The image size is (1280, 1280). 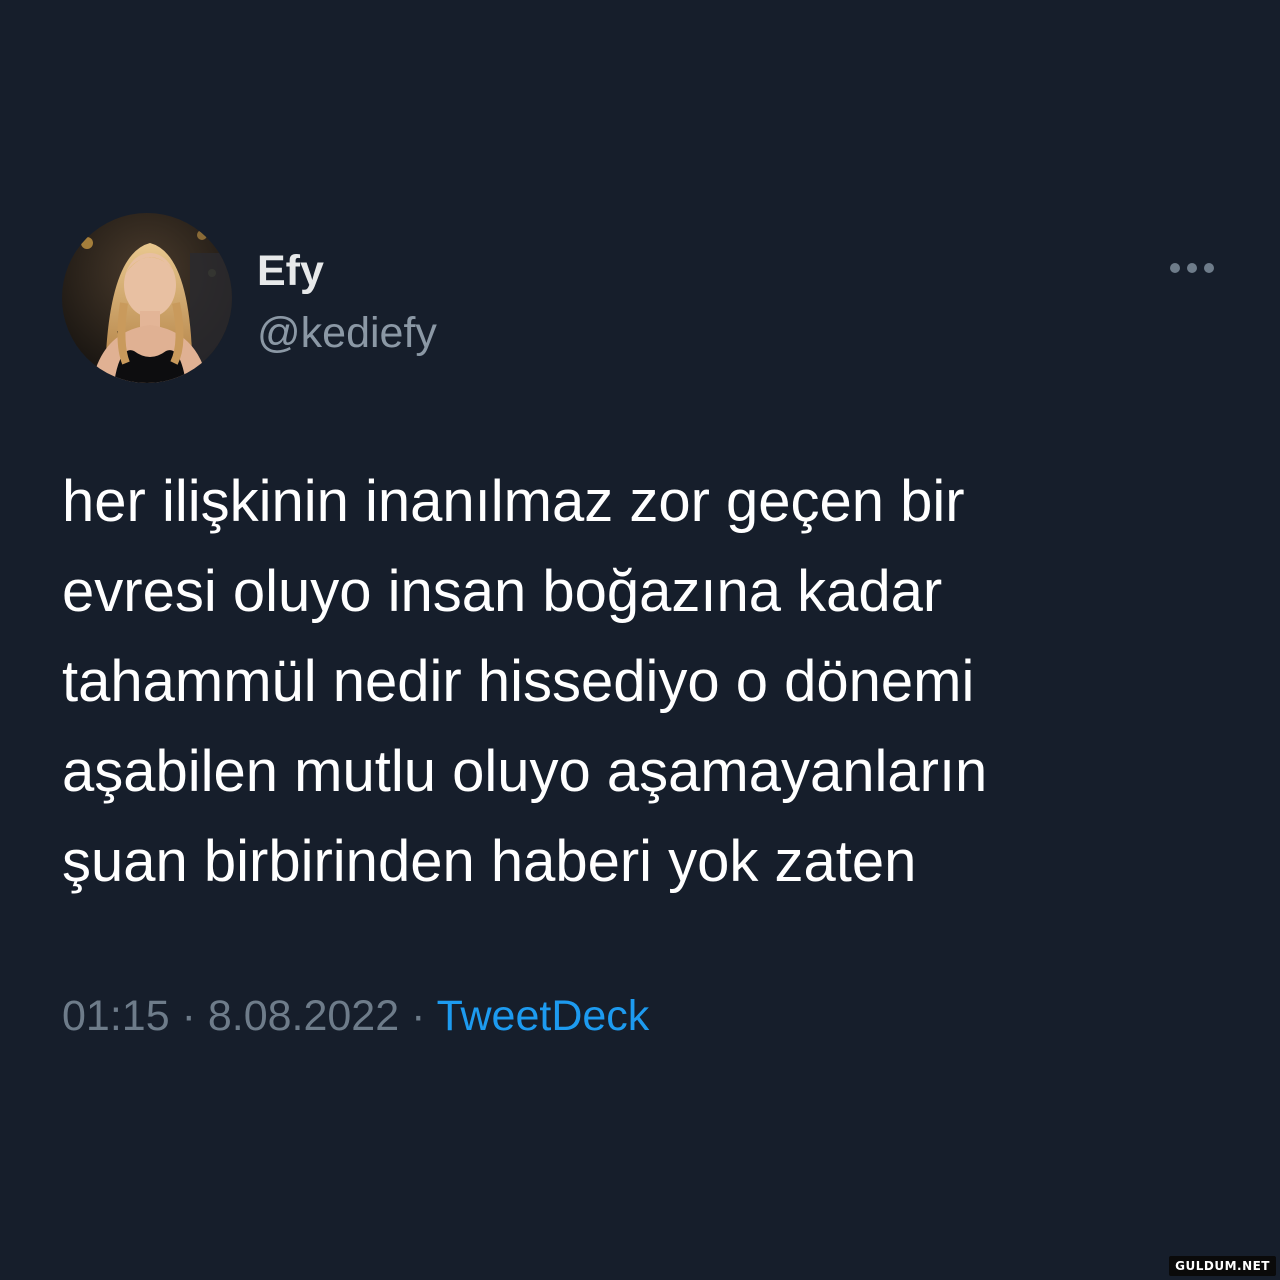 I want to click on tweet-text-line: tahammül nedir hissediyo o dönemi, so click(x=518, y=681).